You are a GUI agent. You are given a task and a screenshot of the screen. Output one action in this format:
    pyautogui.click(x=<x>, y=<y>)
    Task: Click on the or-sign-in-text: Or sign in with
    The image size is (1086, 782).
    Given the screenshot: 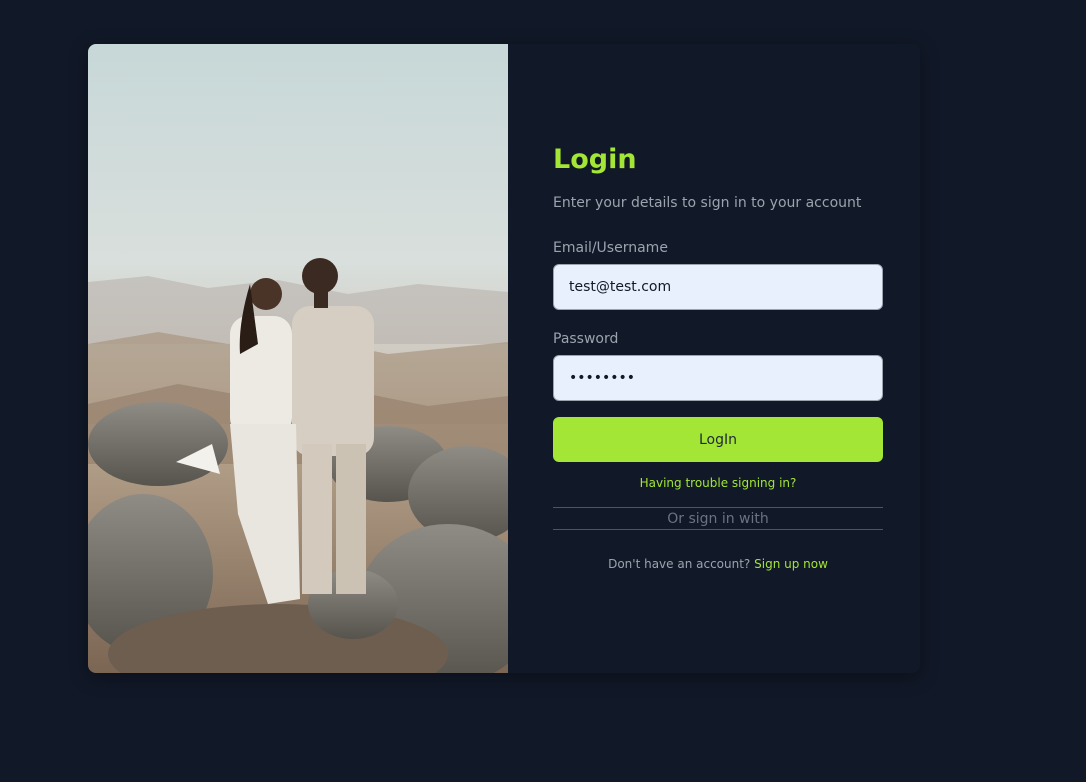 What is the action you would take?
    pyautogui.click(x=718, y=519)
    